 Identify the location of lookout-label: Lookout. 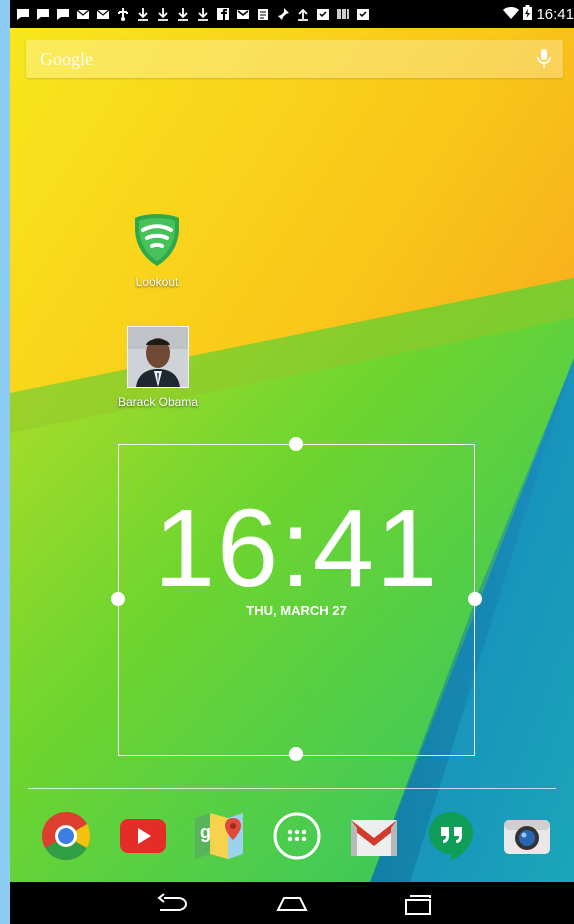
(157, 282).